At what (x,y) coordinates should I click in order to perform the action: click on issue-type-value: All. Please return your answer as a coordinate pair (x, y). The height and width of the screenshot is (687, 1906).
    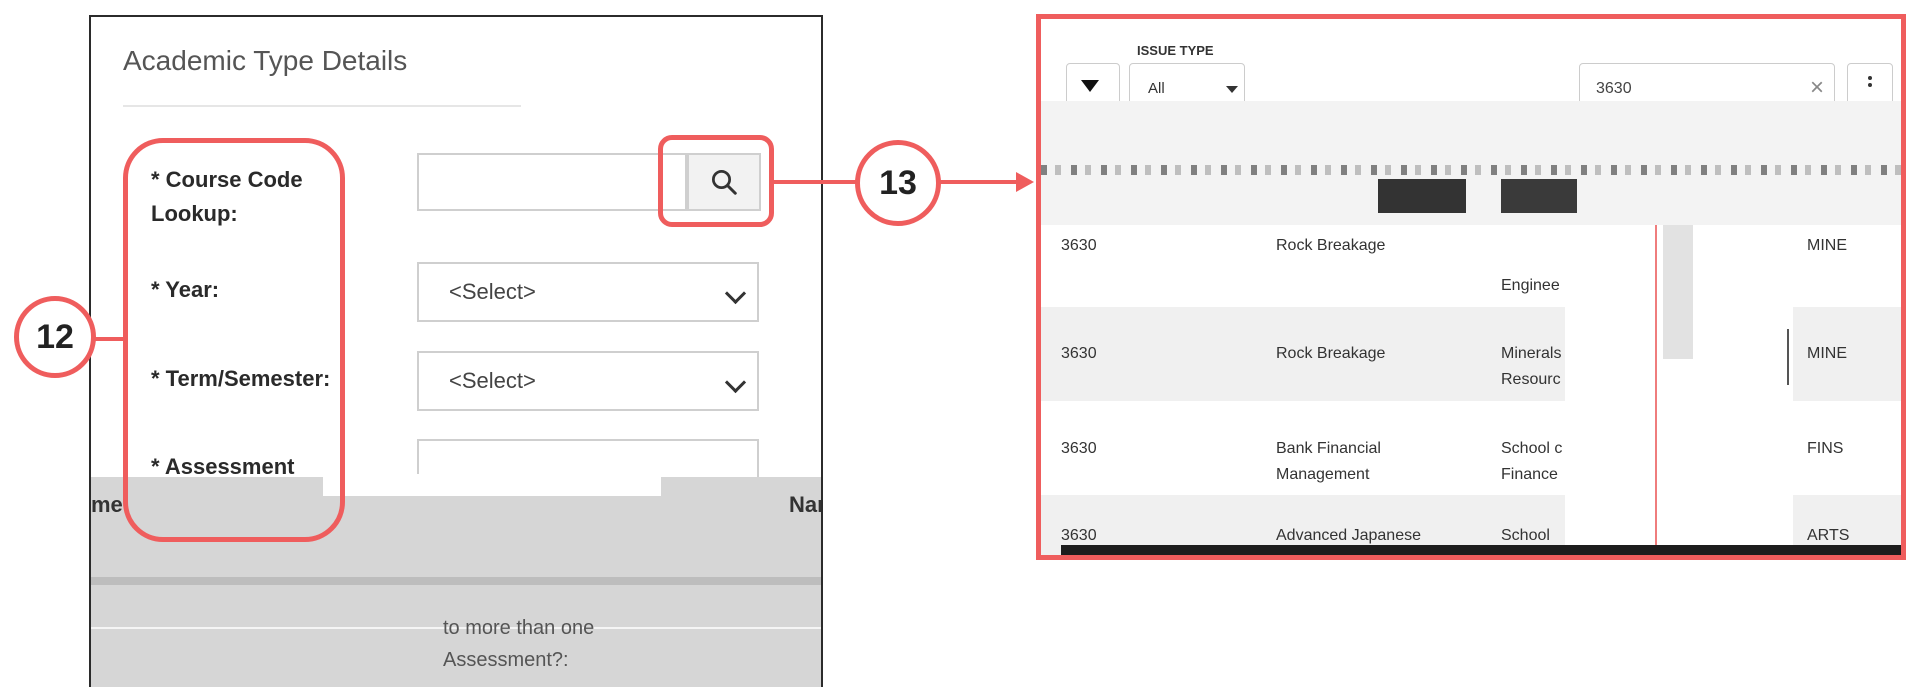
    Looking at the image, I should click on (1156, 88).